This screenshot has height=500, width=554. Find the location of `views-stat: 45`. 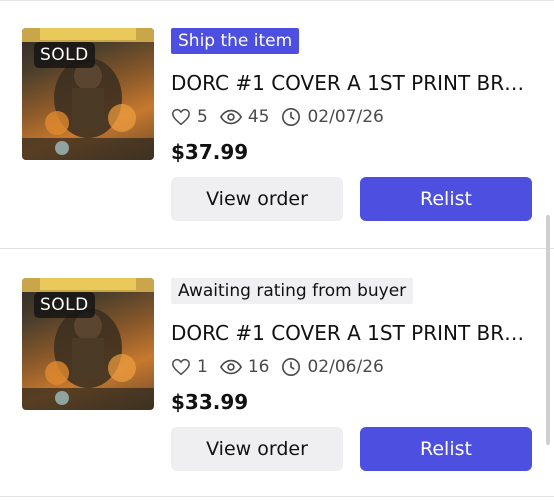

views-stat: 45 is located at coordinates (244, 117).